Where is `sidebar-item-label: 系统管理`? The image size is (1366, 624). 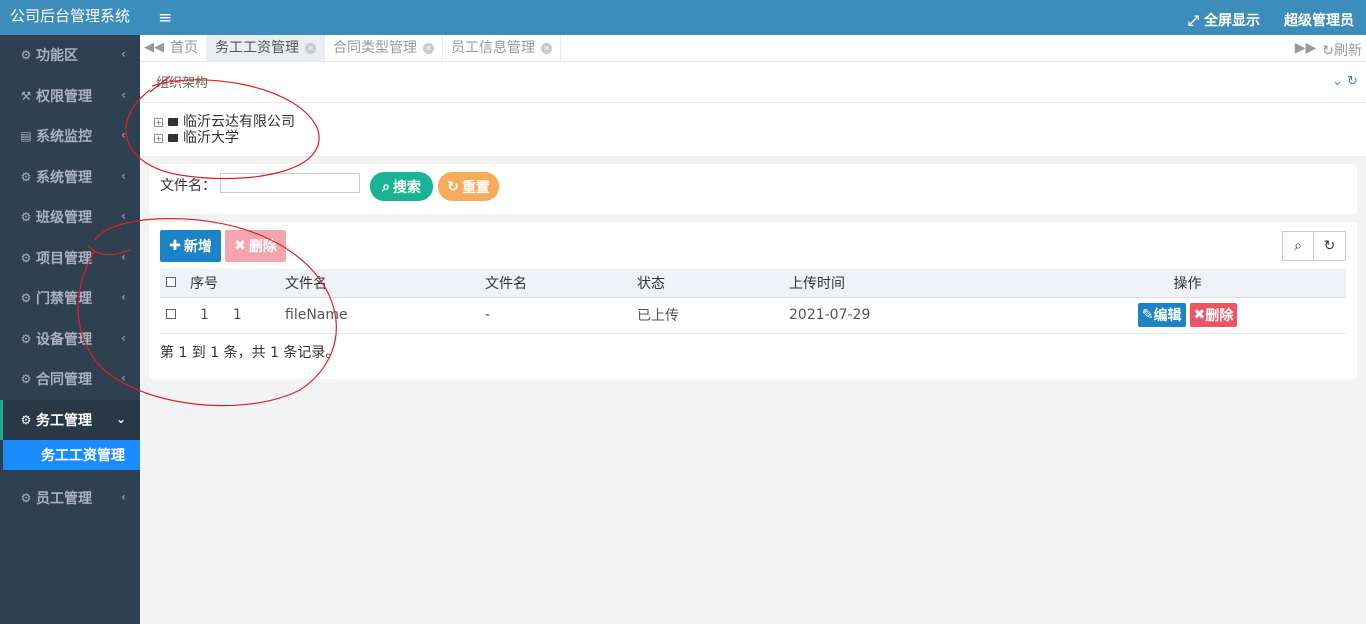 sidebar-item-label: 系统管理 is located at coordinates (64, 177).